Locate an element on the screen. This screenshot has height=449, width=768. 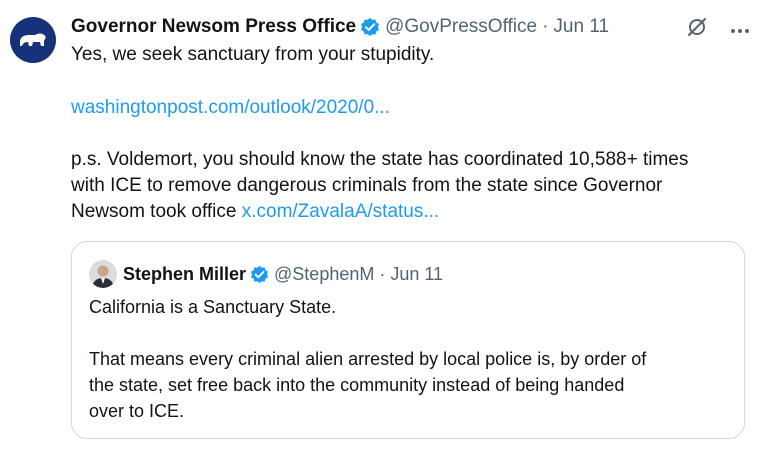
more-options-icon is located at coordinates (740, 30).